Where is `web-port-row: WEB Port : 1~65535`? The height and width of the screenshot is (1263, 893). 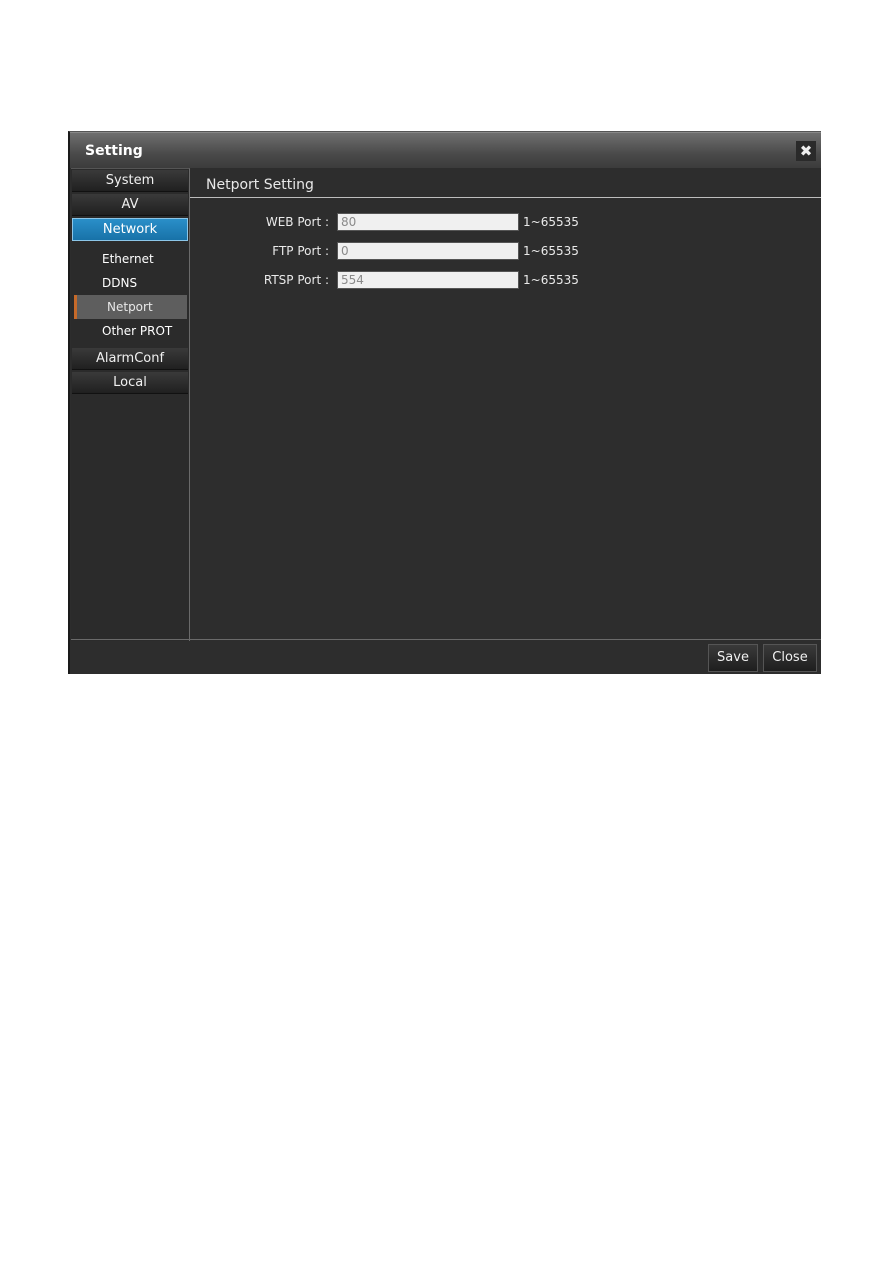
web-port-row: WEB Port : 1~65535 is located at coordinates (505, 223).